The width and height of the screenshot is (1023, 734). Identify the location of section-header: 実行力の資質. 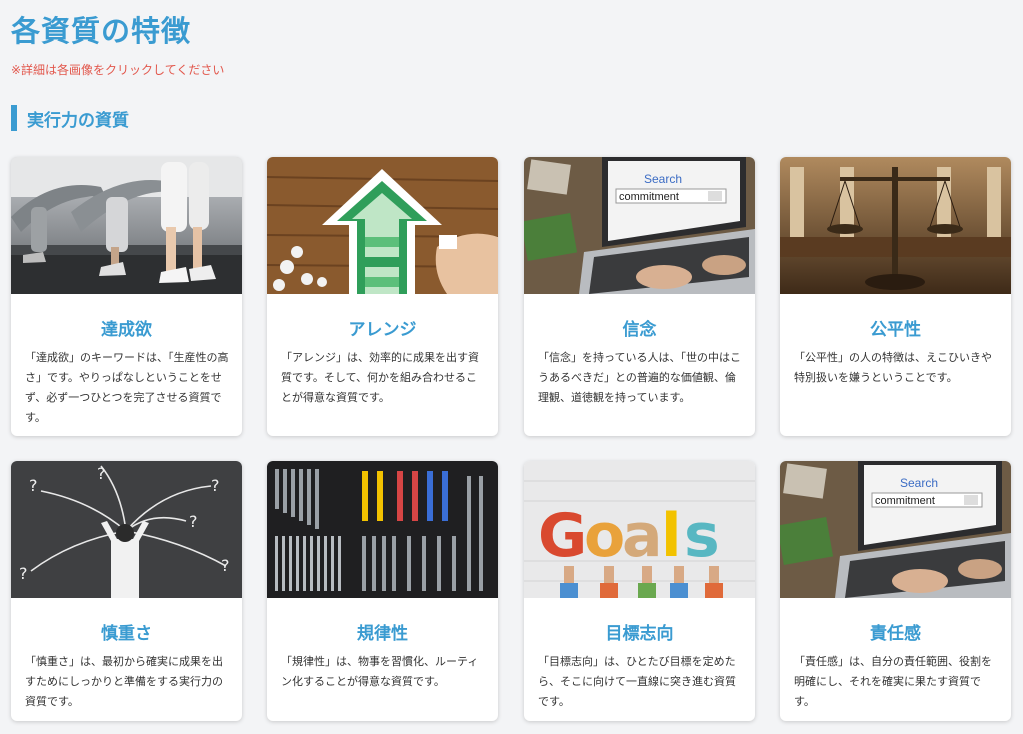
(70, 118).